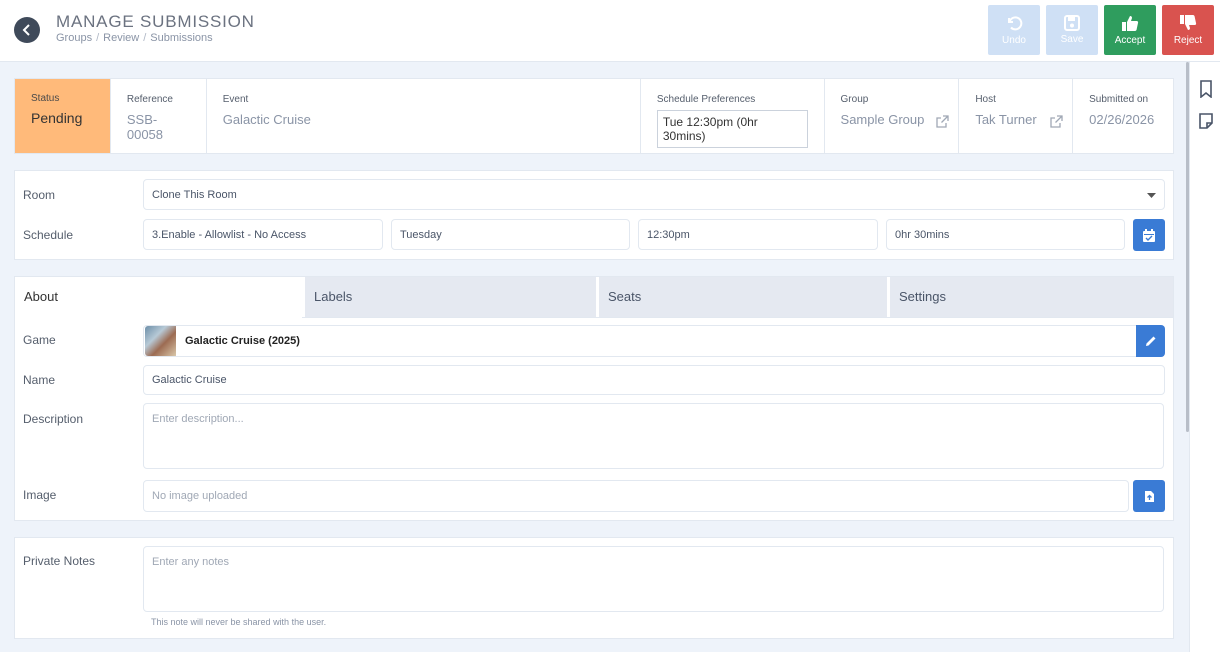  I want to click on game-label: Game, so click(39, 340).